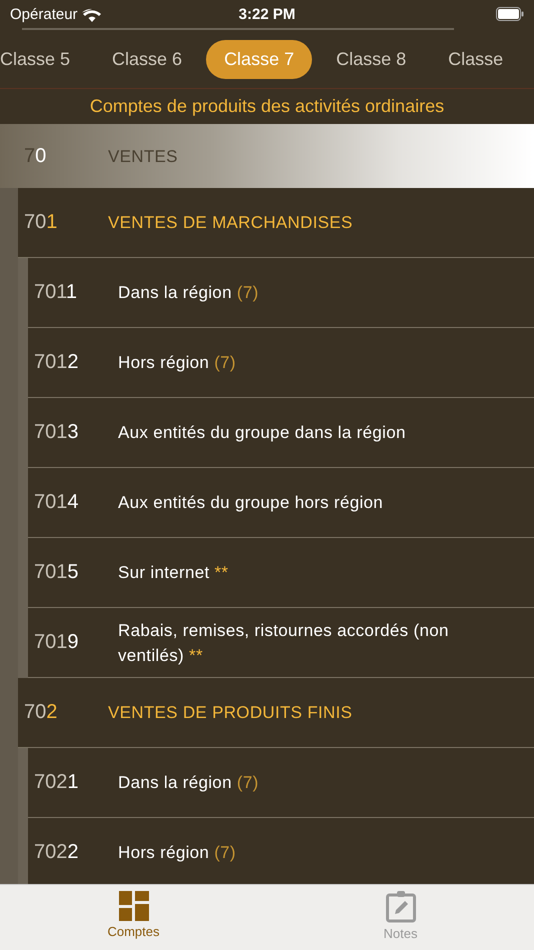 The image size is (534, 950). What do you see at coordinates (133, 906) in the screenshot?
I see `grid-icon` at bounding box center [133, 906].